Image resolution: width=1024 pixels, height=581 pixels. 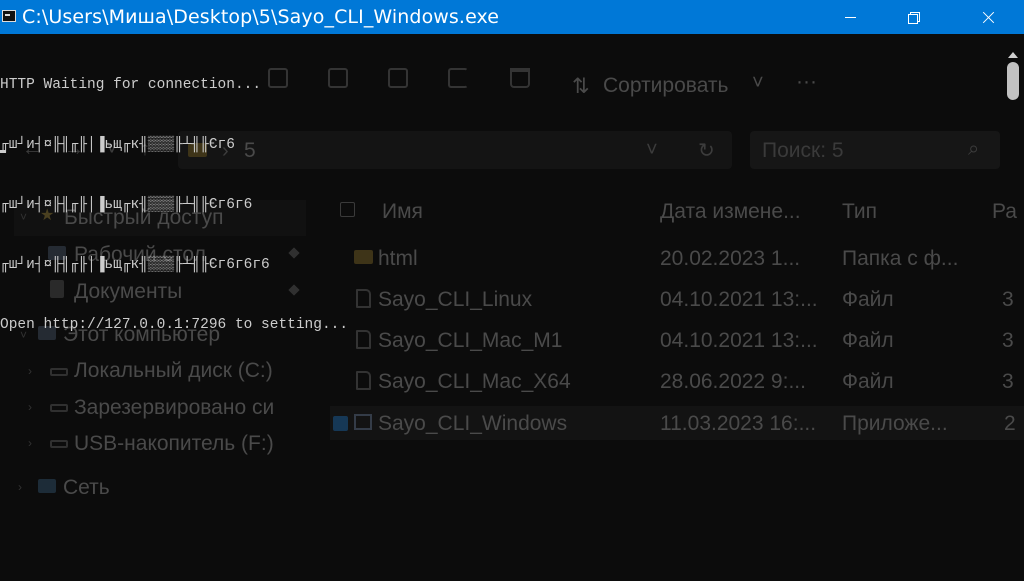 I want to click on rename-icon, so click(x=398, y=78).